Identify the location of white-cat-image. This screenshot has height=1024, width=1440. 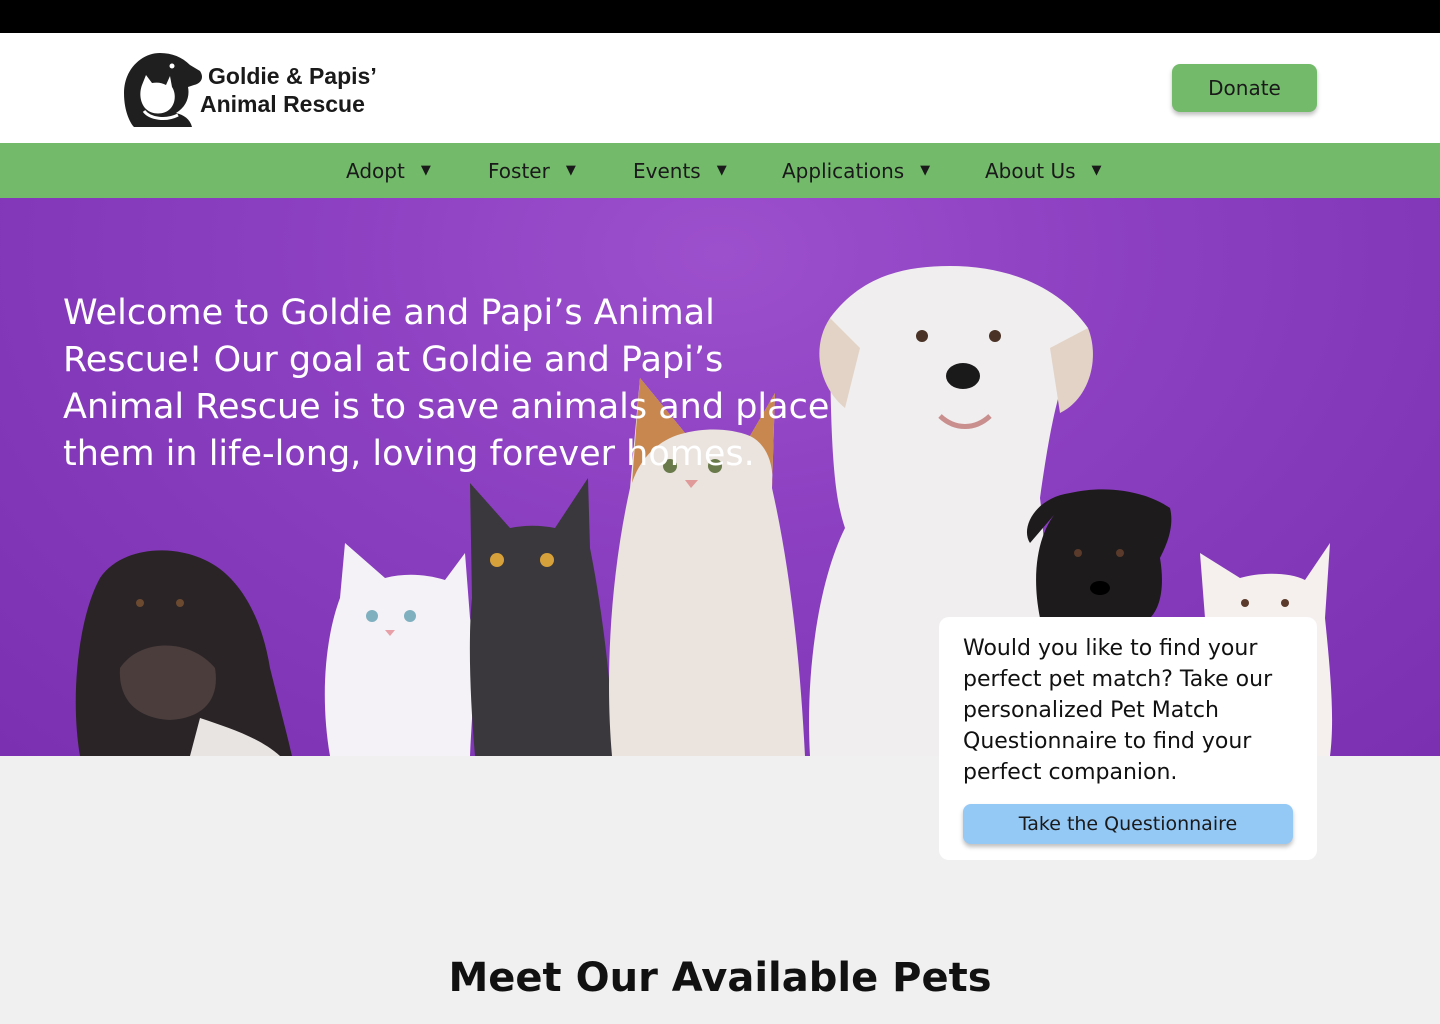
(399, 649).